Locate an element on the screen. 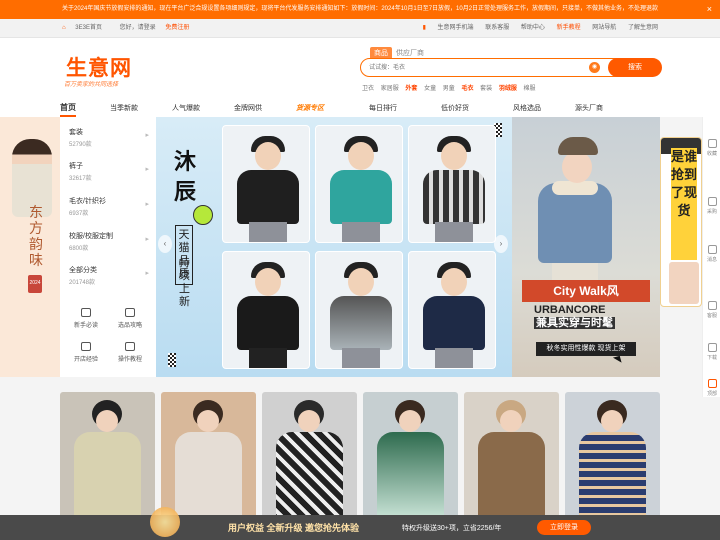 The image size is (720, 540). float-ad-text: 是谁抢到了现货 is located at coordinates (684, 204).